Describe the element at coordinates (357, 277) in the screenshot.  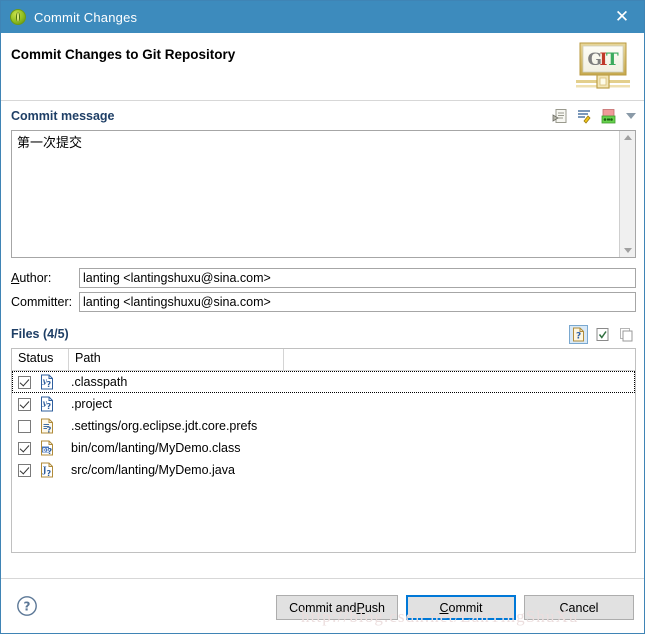
I see `author-input: lanting <lantingshuxu@sina.com>` at that location.